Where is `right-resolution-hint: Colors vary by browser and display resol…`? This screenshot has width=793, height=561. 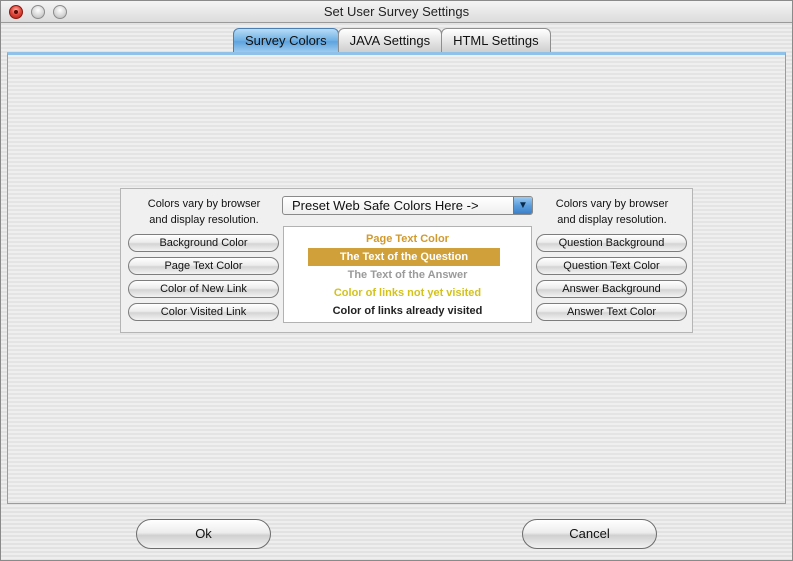
right-resolution-hint: Colors vary by browser and display resol… is located at coordinates (612, 212).